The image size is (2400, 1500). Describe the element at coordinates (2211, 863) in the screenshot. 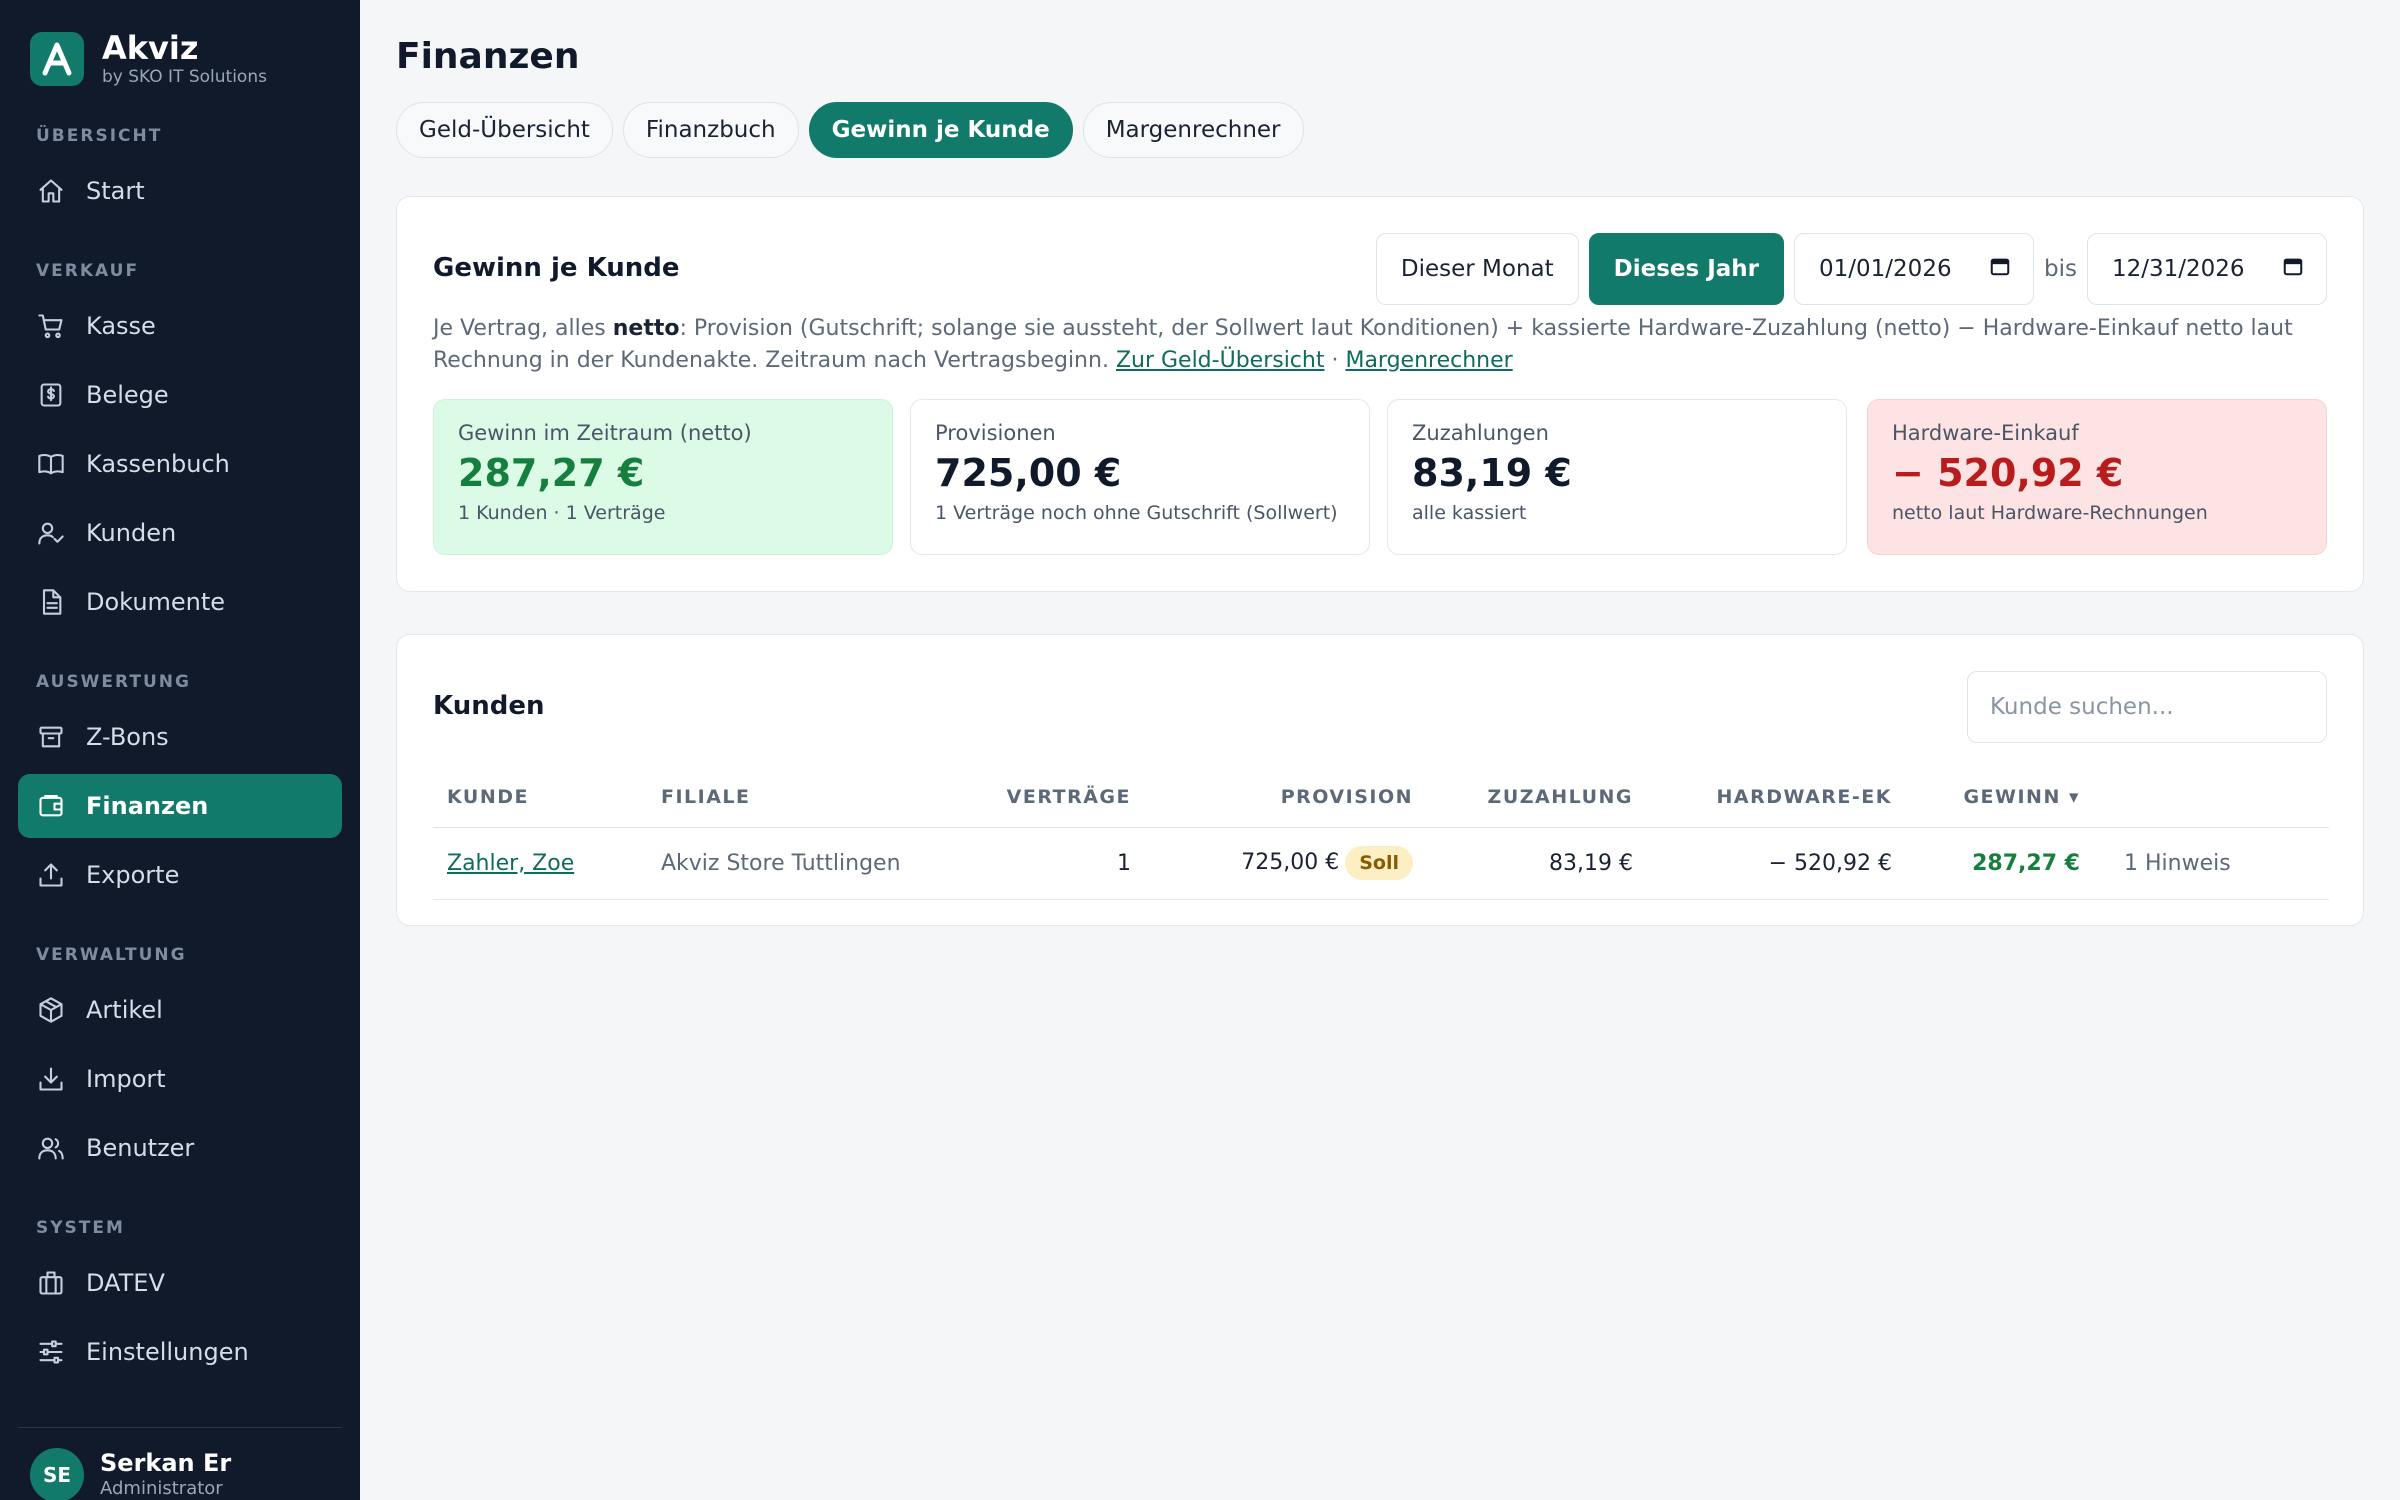

I see `cell-hinweis: 1 Hinweis` at that location.